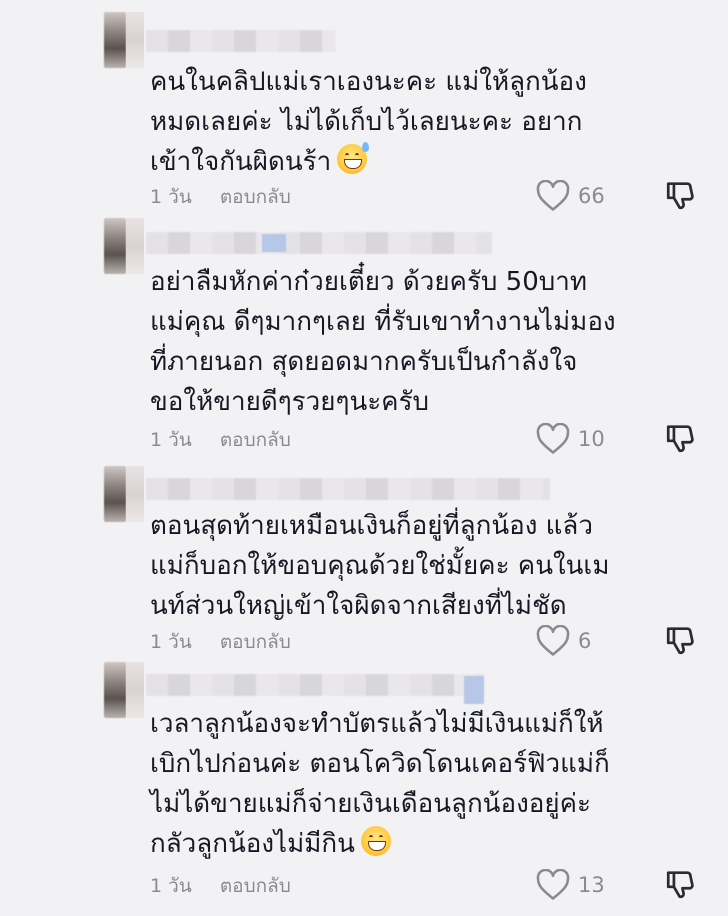  Describe the element at coordinates (375, 841) in the screenshot. I see `grin-emoji` at that location.